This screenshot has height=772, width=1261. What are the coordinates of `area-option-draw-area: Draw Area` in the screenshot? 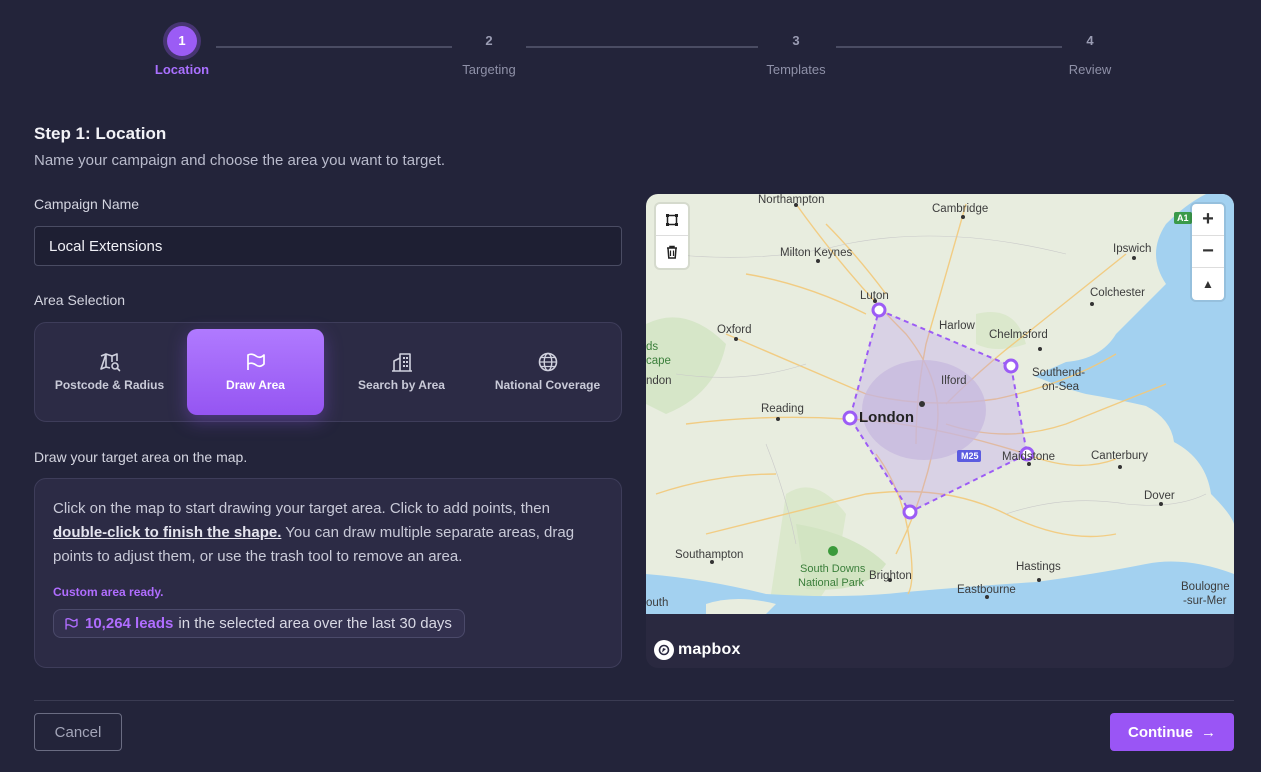 It's located at (255, 372).